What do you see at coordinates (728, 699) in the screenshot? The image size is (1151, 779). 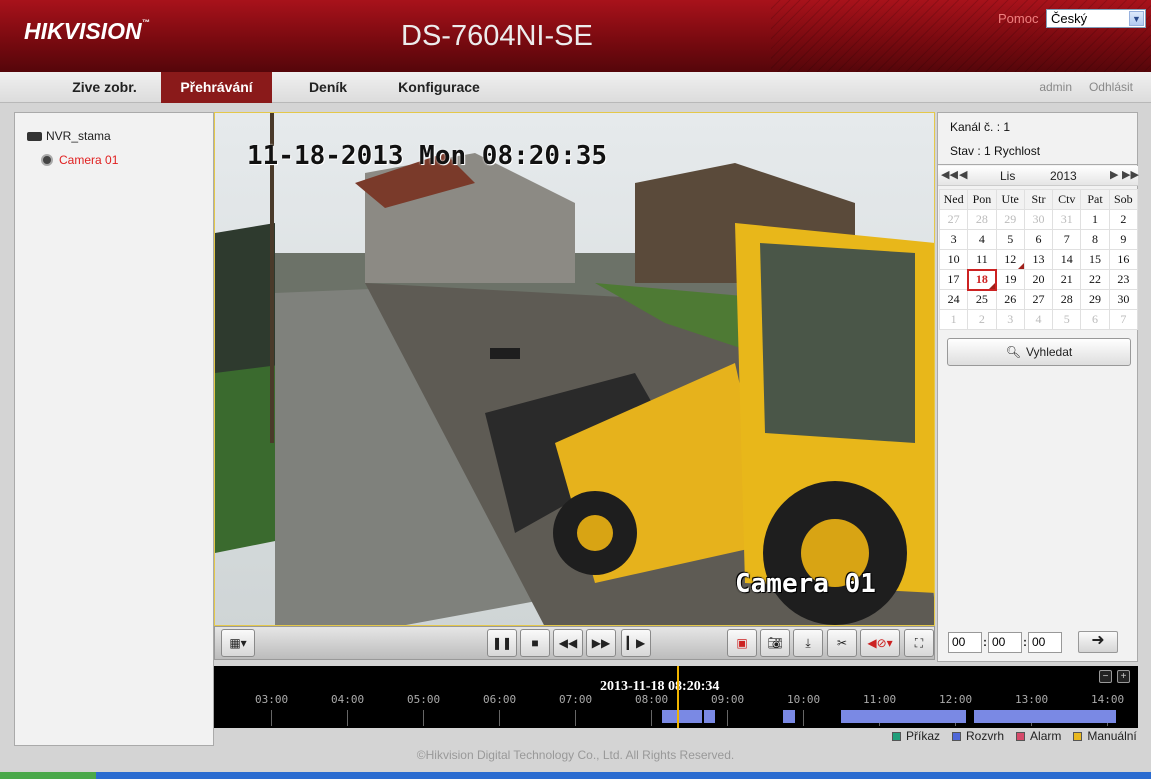 I see `timeline-hour-label: 09:00` at bounding box center [728, 699].